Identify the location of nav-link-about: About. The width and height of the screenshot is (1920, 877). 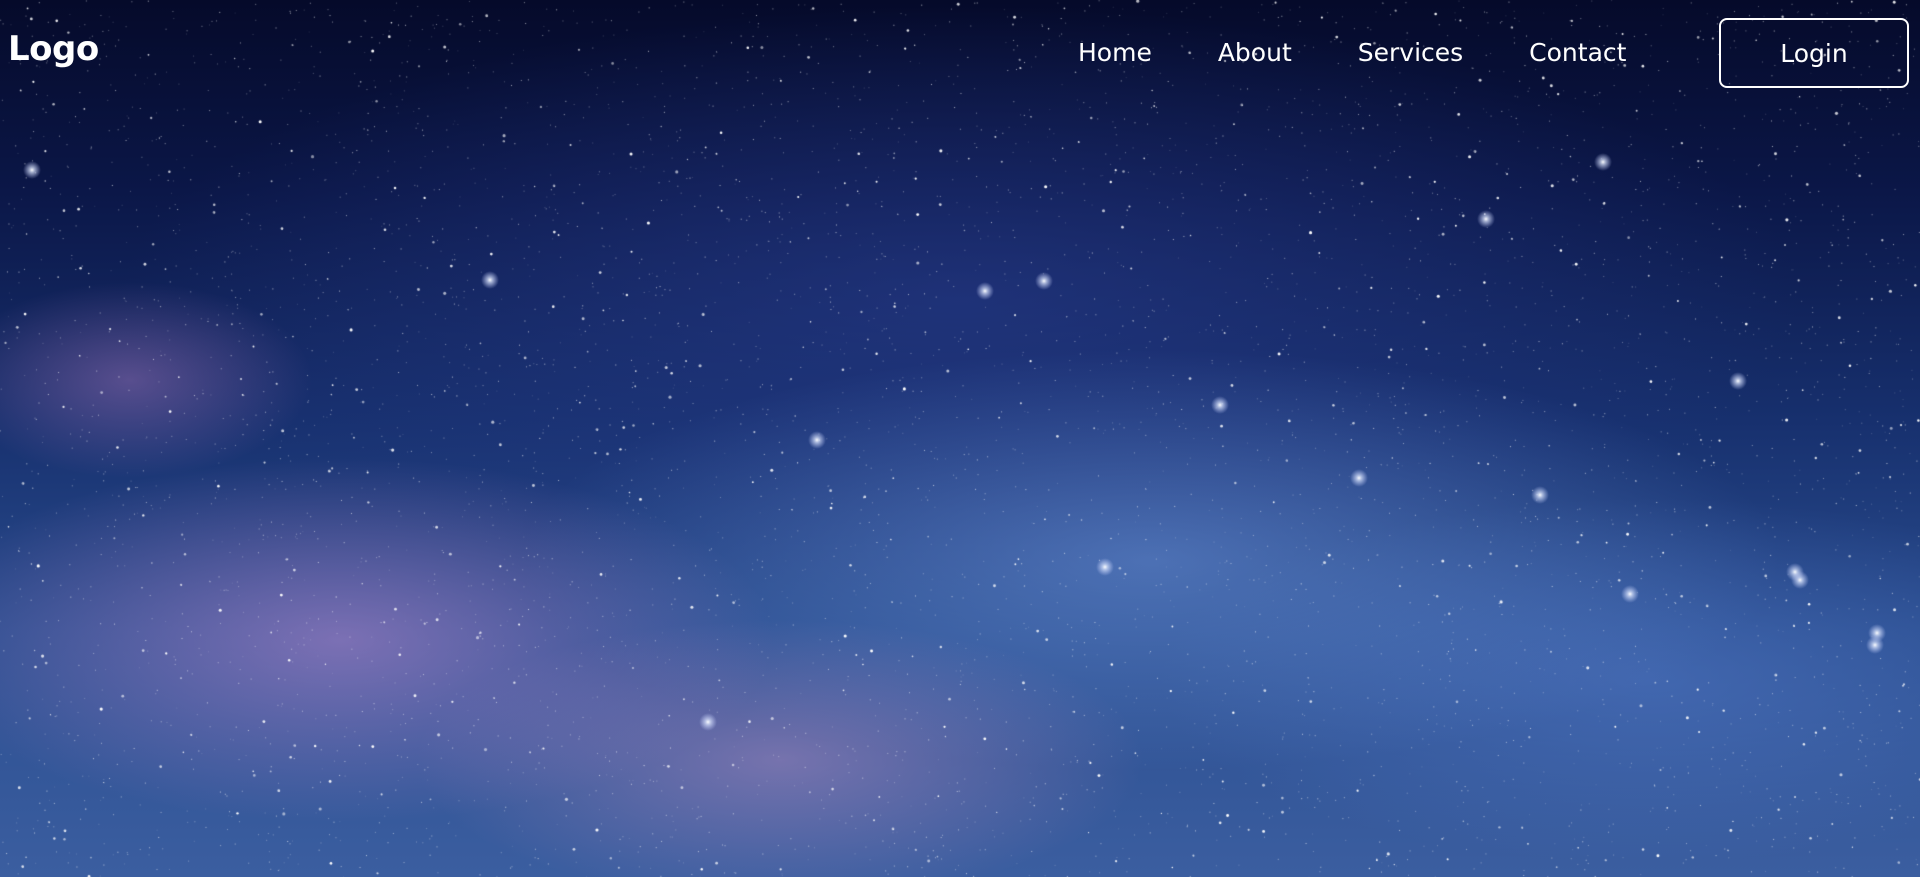
(1255, 52).